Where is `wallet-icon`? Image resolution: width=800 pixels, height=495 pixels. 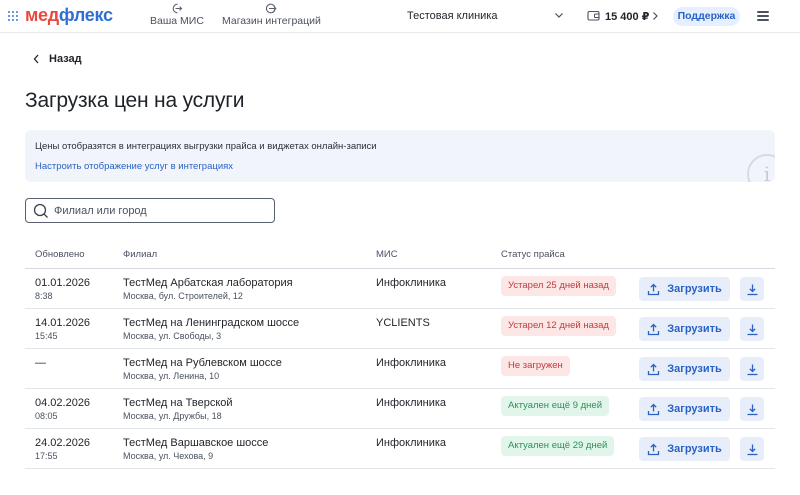 wallet-icon is located at coordinates (593, 15).